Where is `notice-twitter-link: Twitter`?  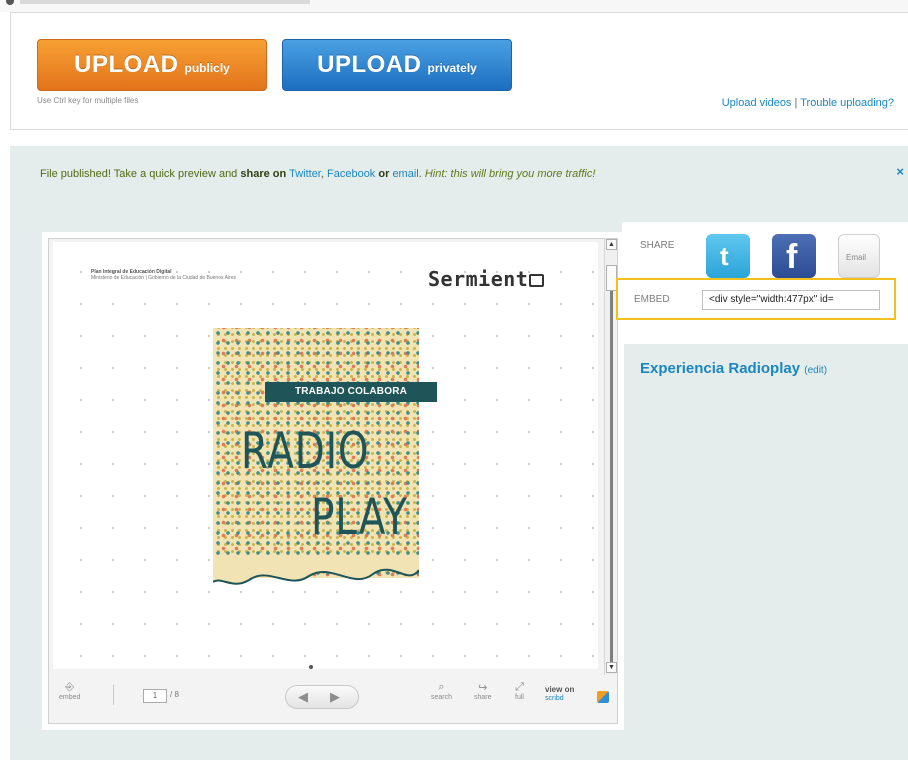
notice-twitter-link: Twitter is located at coordinates (305, 174).